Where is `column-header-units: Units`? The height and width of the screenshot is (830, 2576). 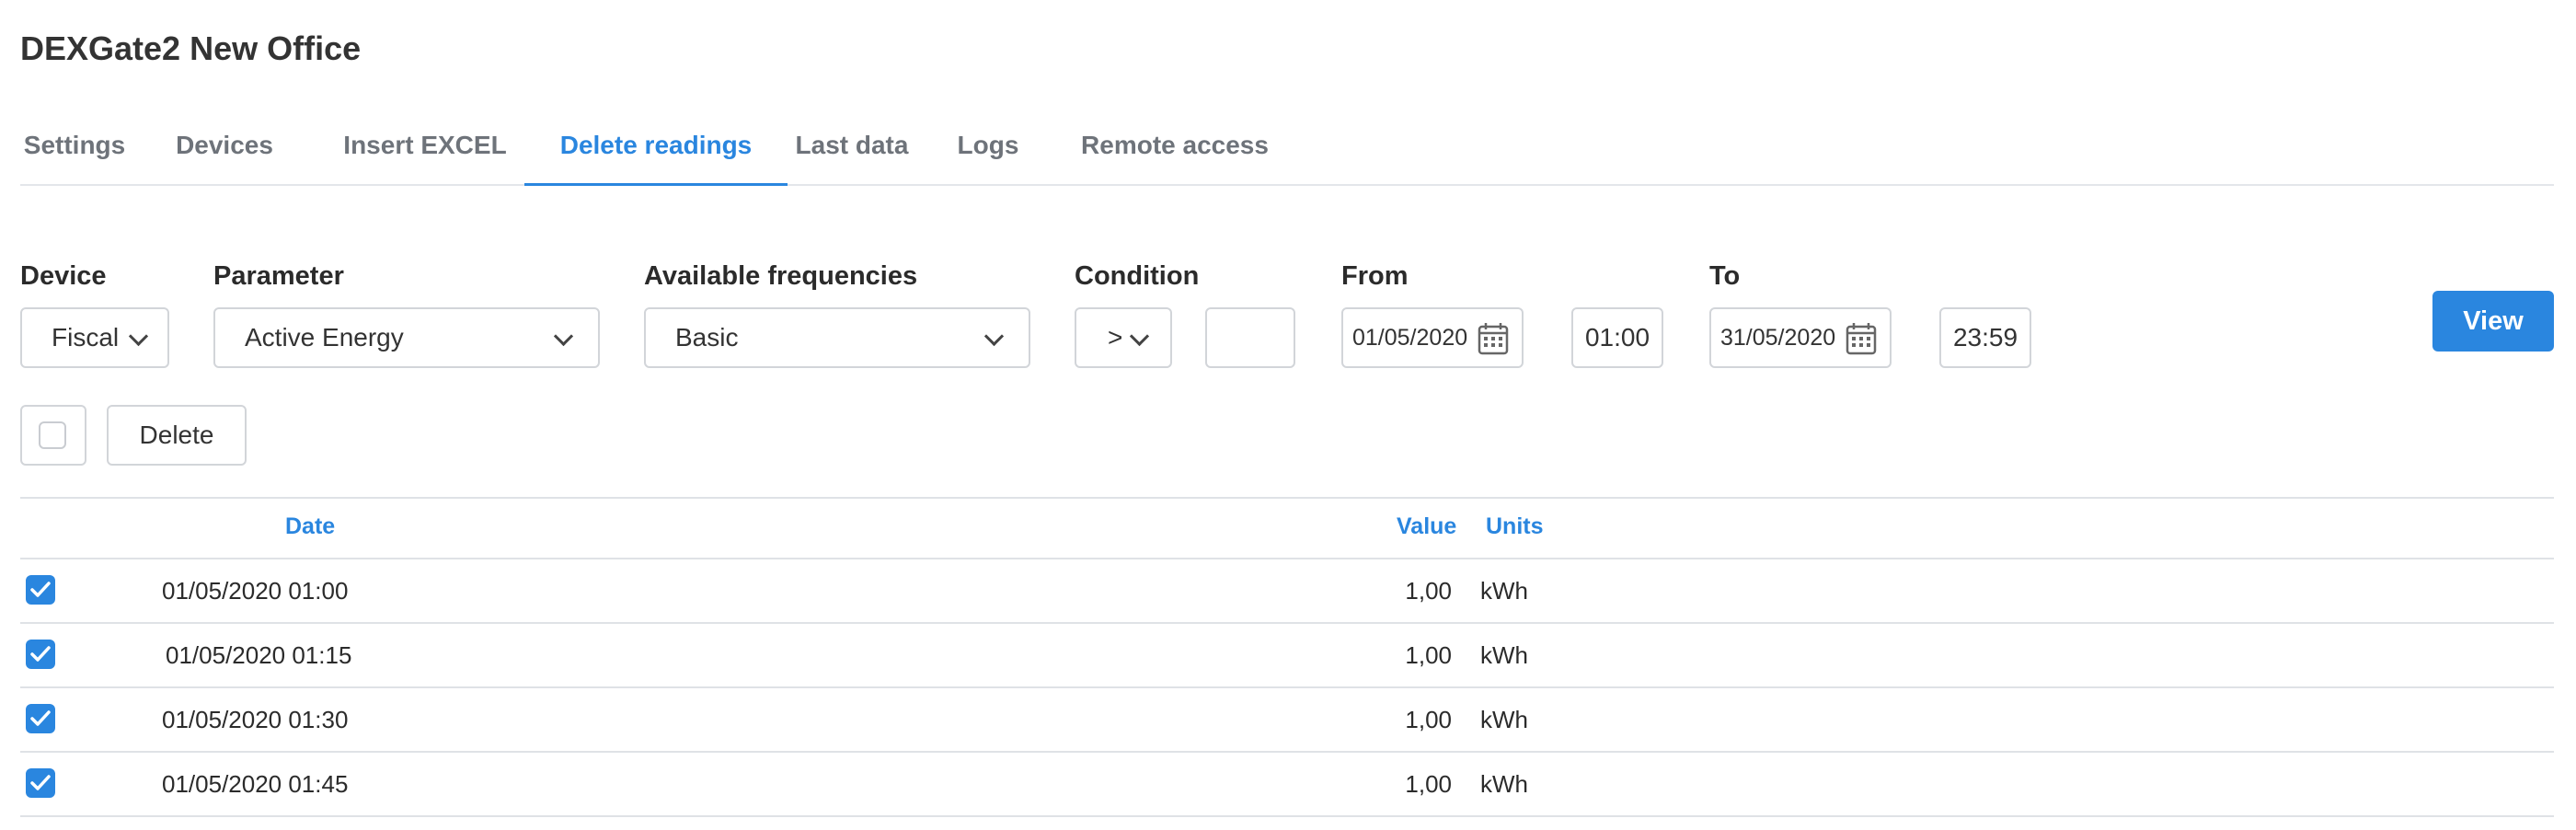 column-header-units: Units is located at coordinates (1515, 526).